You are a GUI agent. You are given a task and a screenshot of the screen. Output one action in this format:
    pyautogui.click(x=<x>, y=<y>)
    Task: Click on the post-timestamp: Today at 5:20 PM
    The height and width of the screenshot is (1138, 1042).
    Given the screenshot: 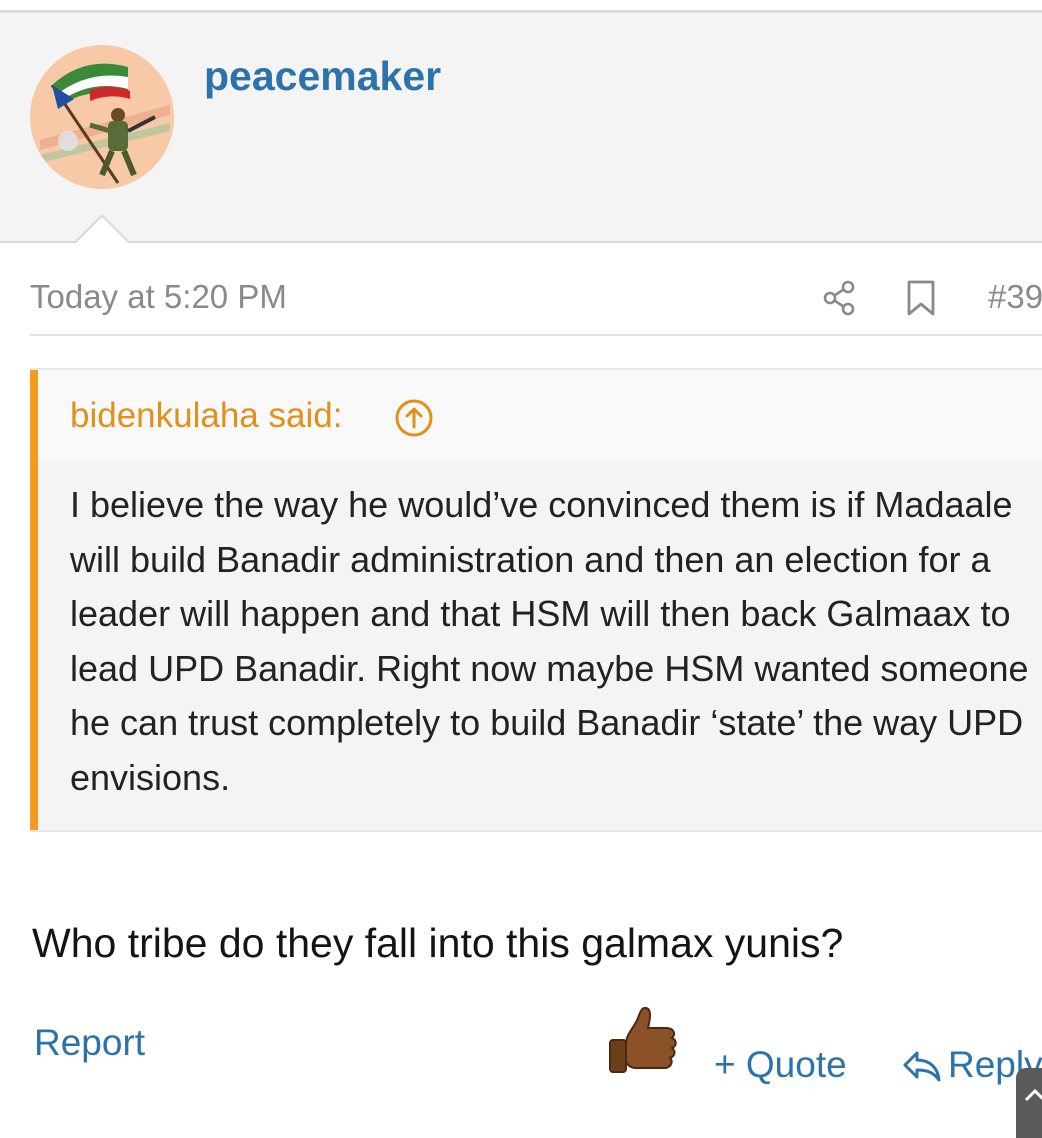 What is the action you would take?
    pyautogui.click(x=158, y=297)
    